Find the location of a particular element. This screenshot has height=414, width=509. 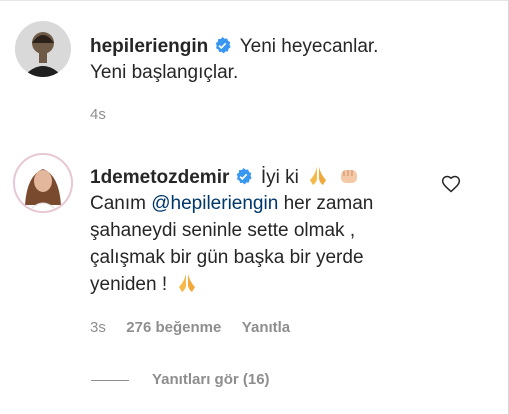

comment-username: 1demetozdemir is located at coordinates (159, 177).